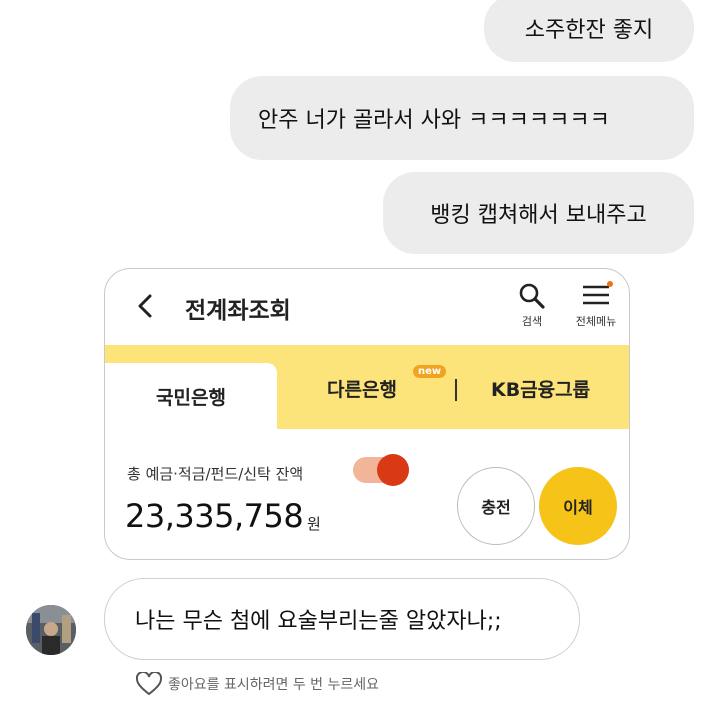 This screenshot has height=707, width=707. What do you see at coordinates (434, 120) in the screenshot?
I see `message-text: 안주 너가 골라서 사와 ㅋㅋㅋㅋㅋㅋㅋ` at bounding box center [434, 120].